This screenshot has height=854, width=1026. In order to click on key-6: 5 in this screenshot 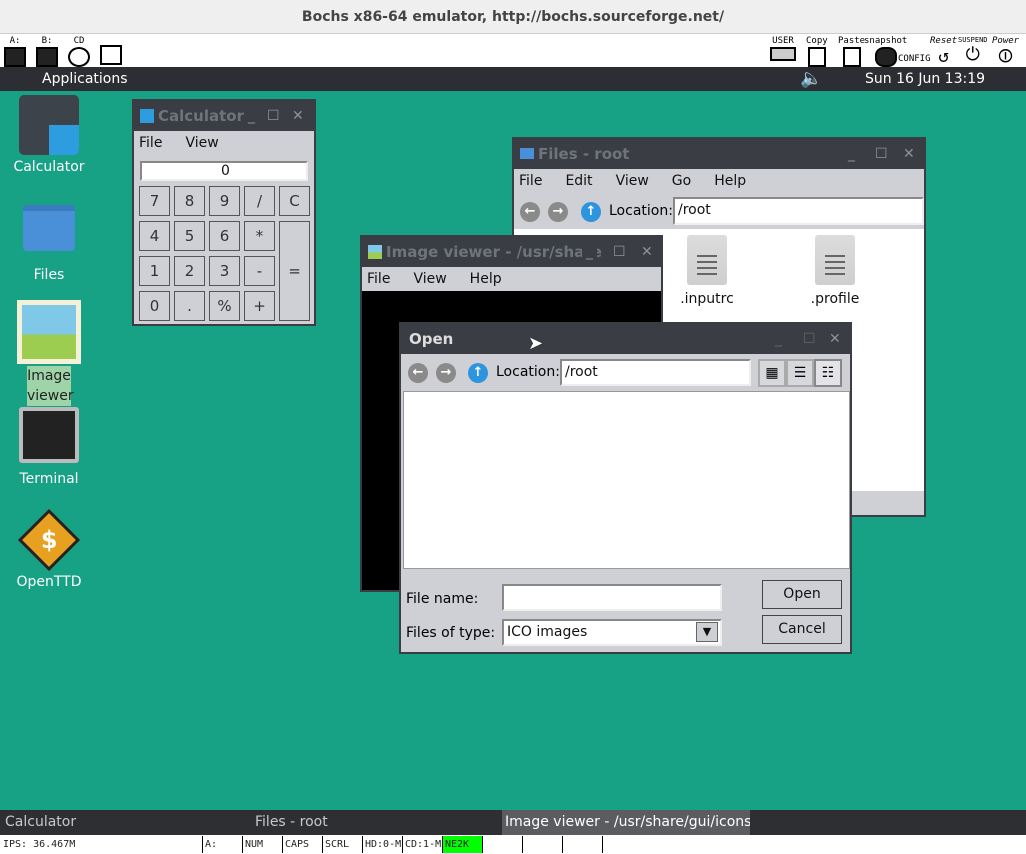, I will do `click(189, 236)`.